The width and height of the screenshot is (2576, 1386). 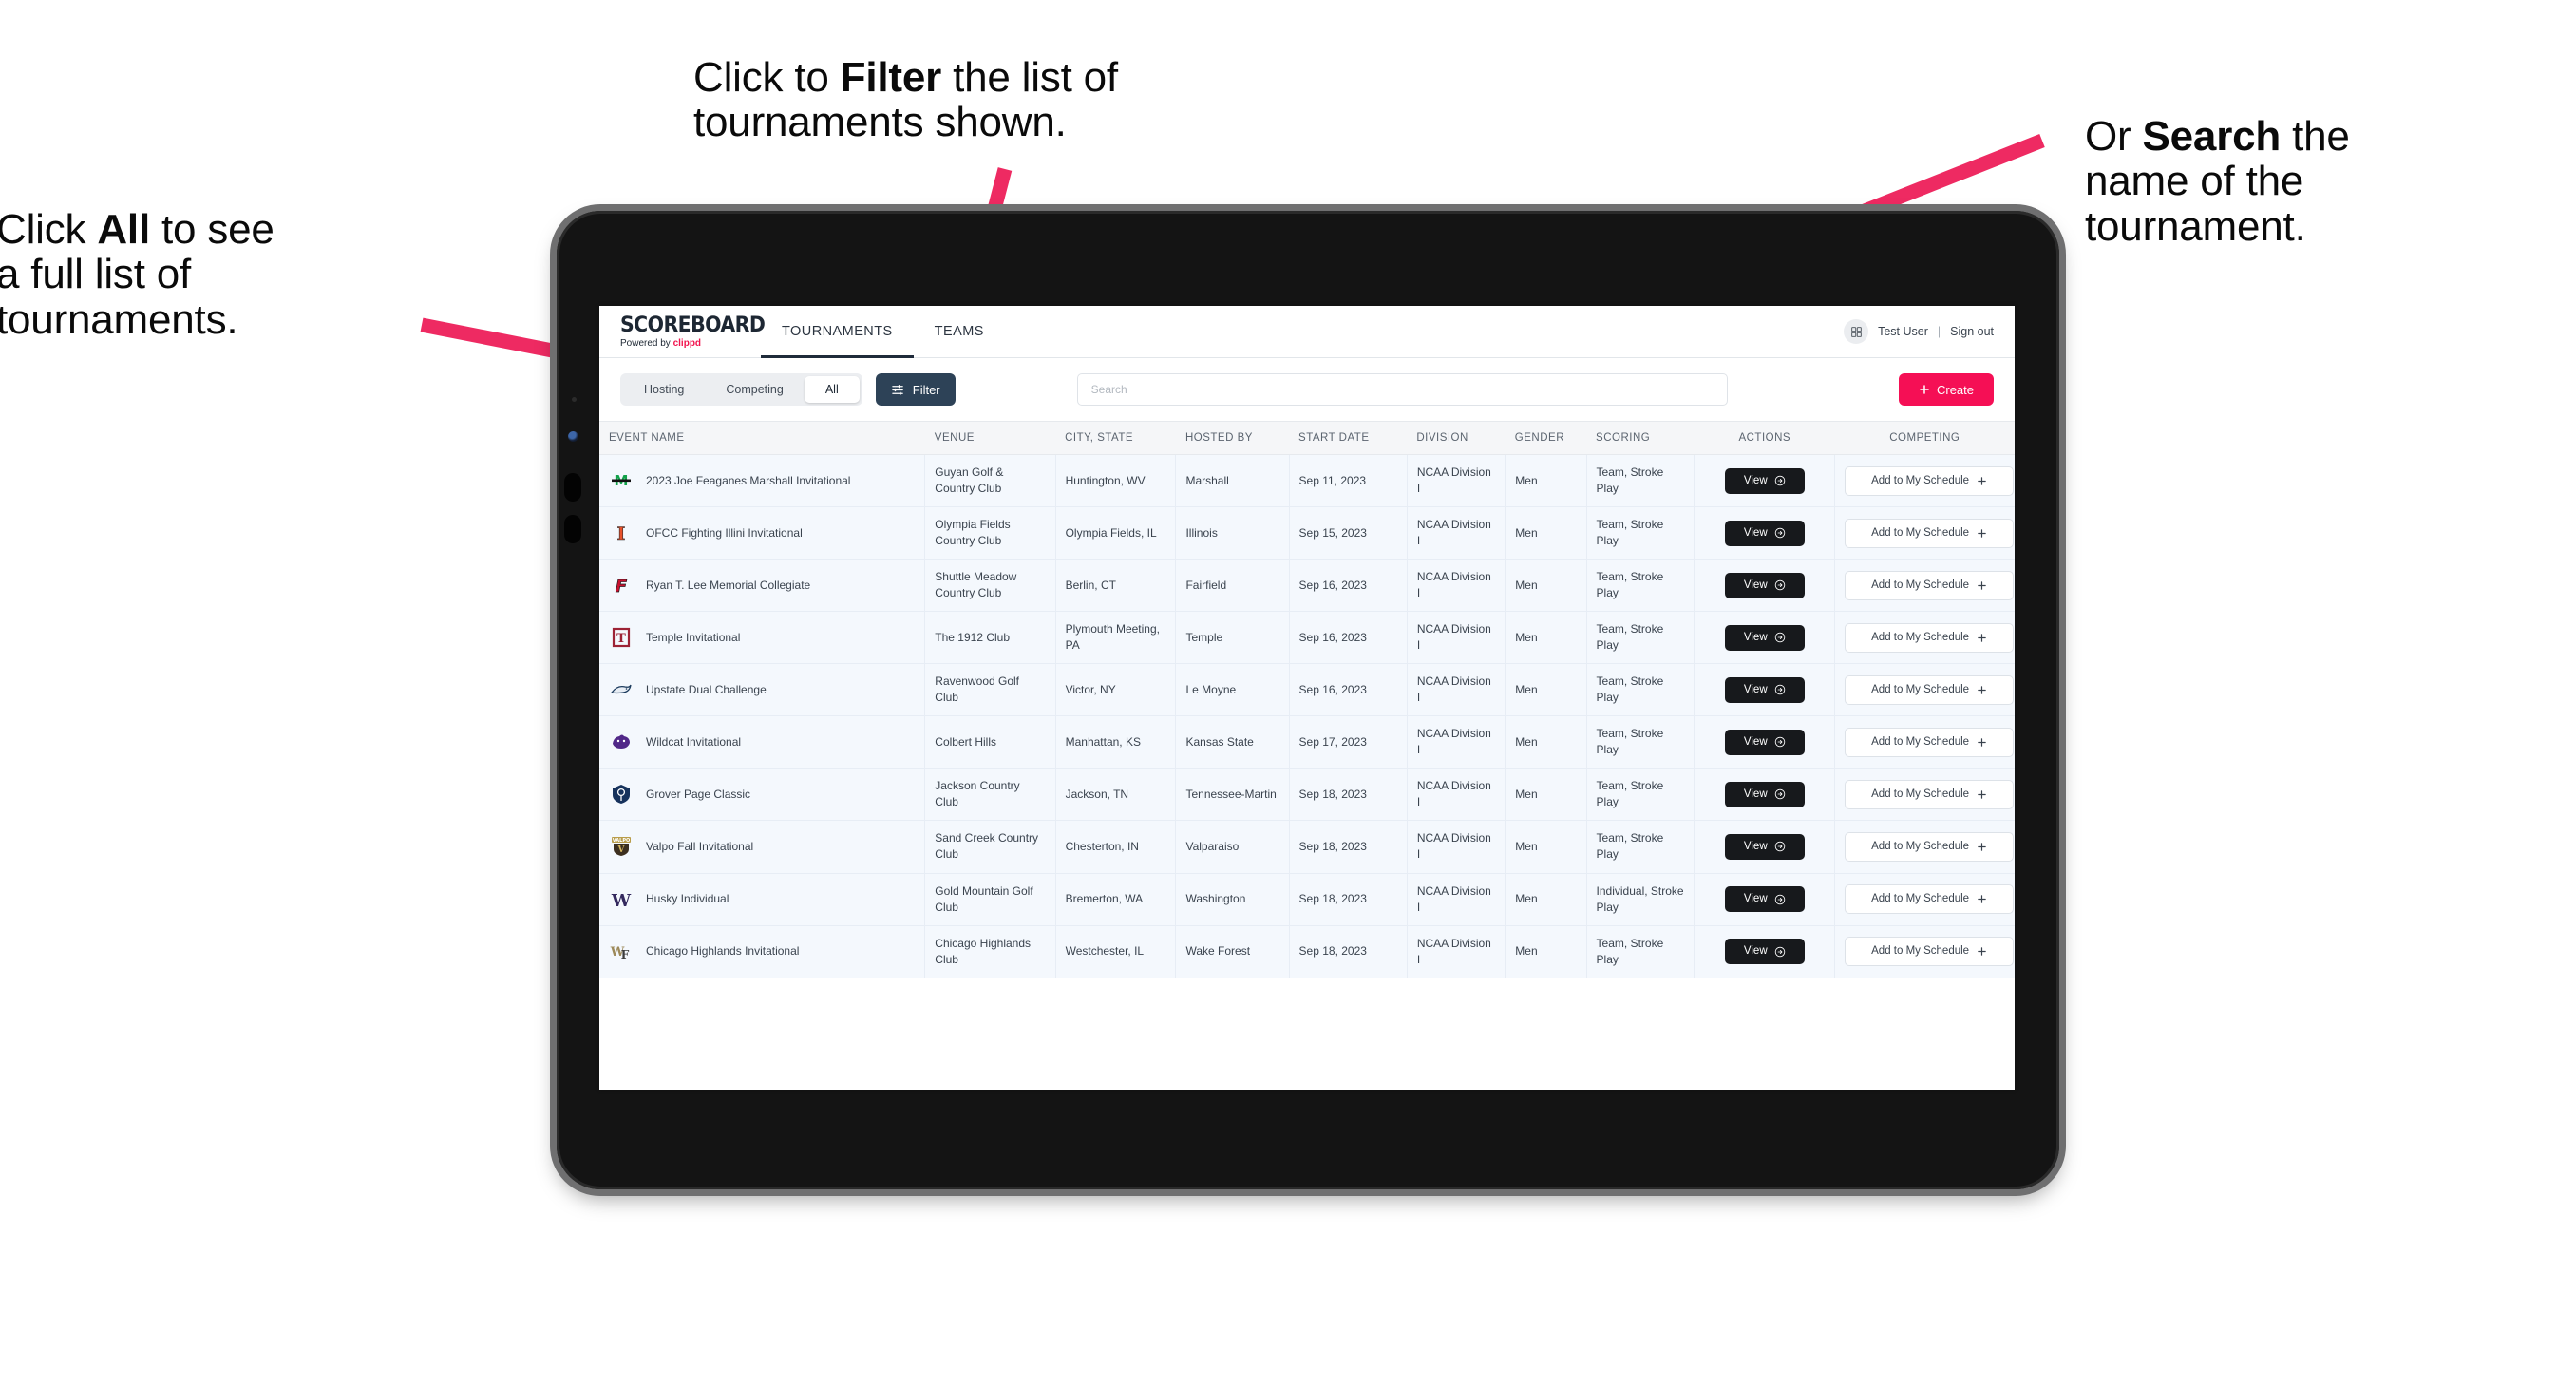 What do you see at coordinates (621, 533) in the screenshot?
I see `svg-text: I` at bounding box center [621, 533].